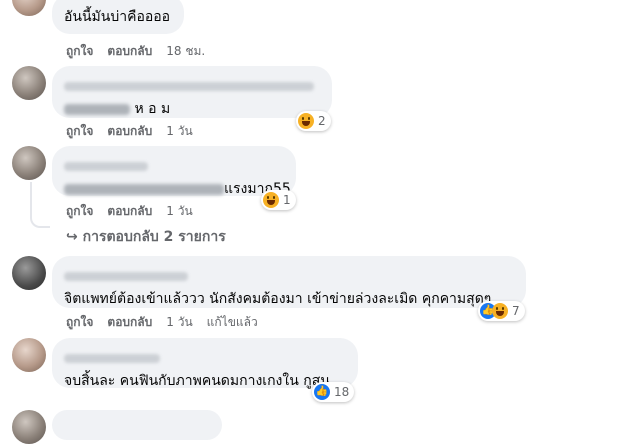 The height and width of the screenshot is (444, 635). I want to click on reaction-summary: 👍 7, so click(501, 311).